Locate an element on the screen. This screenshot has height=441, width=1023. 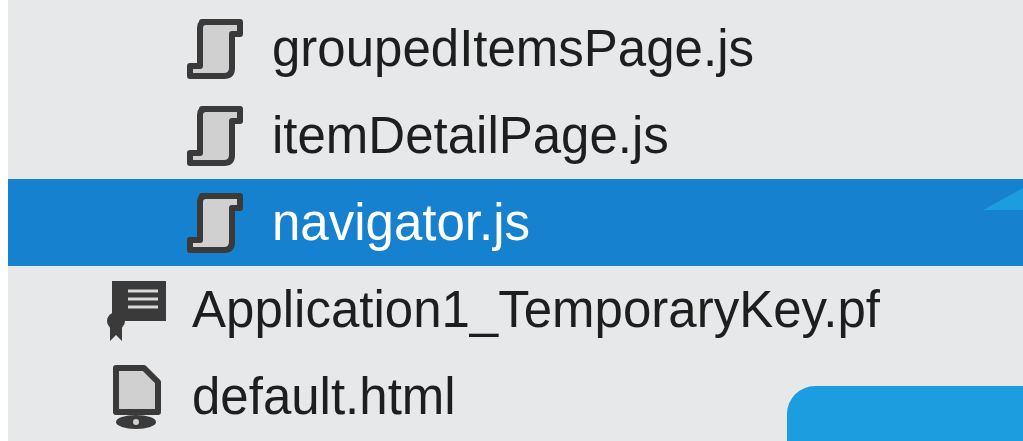
file-name: navigator.js is located at coordinates (401, 222).